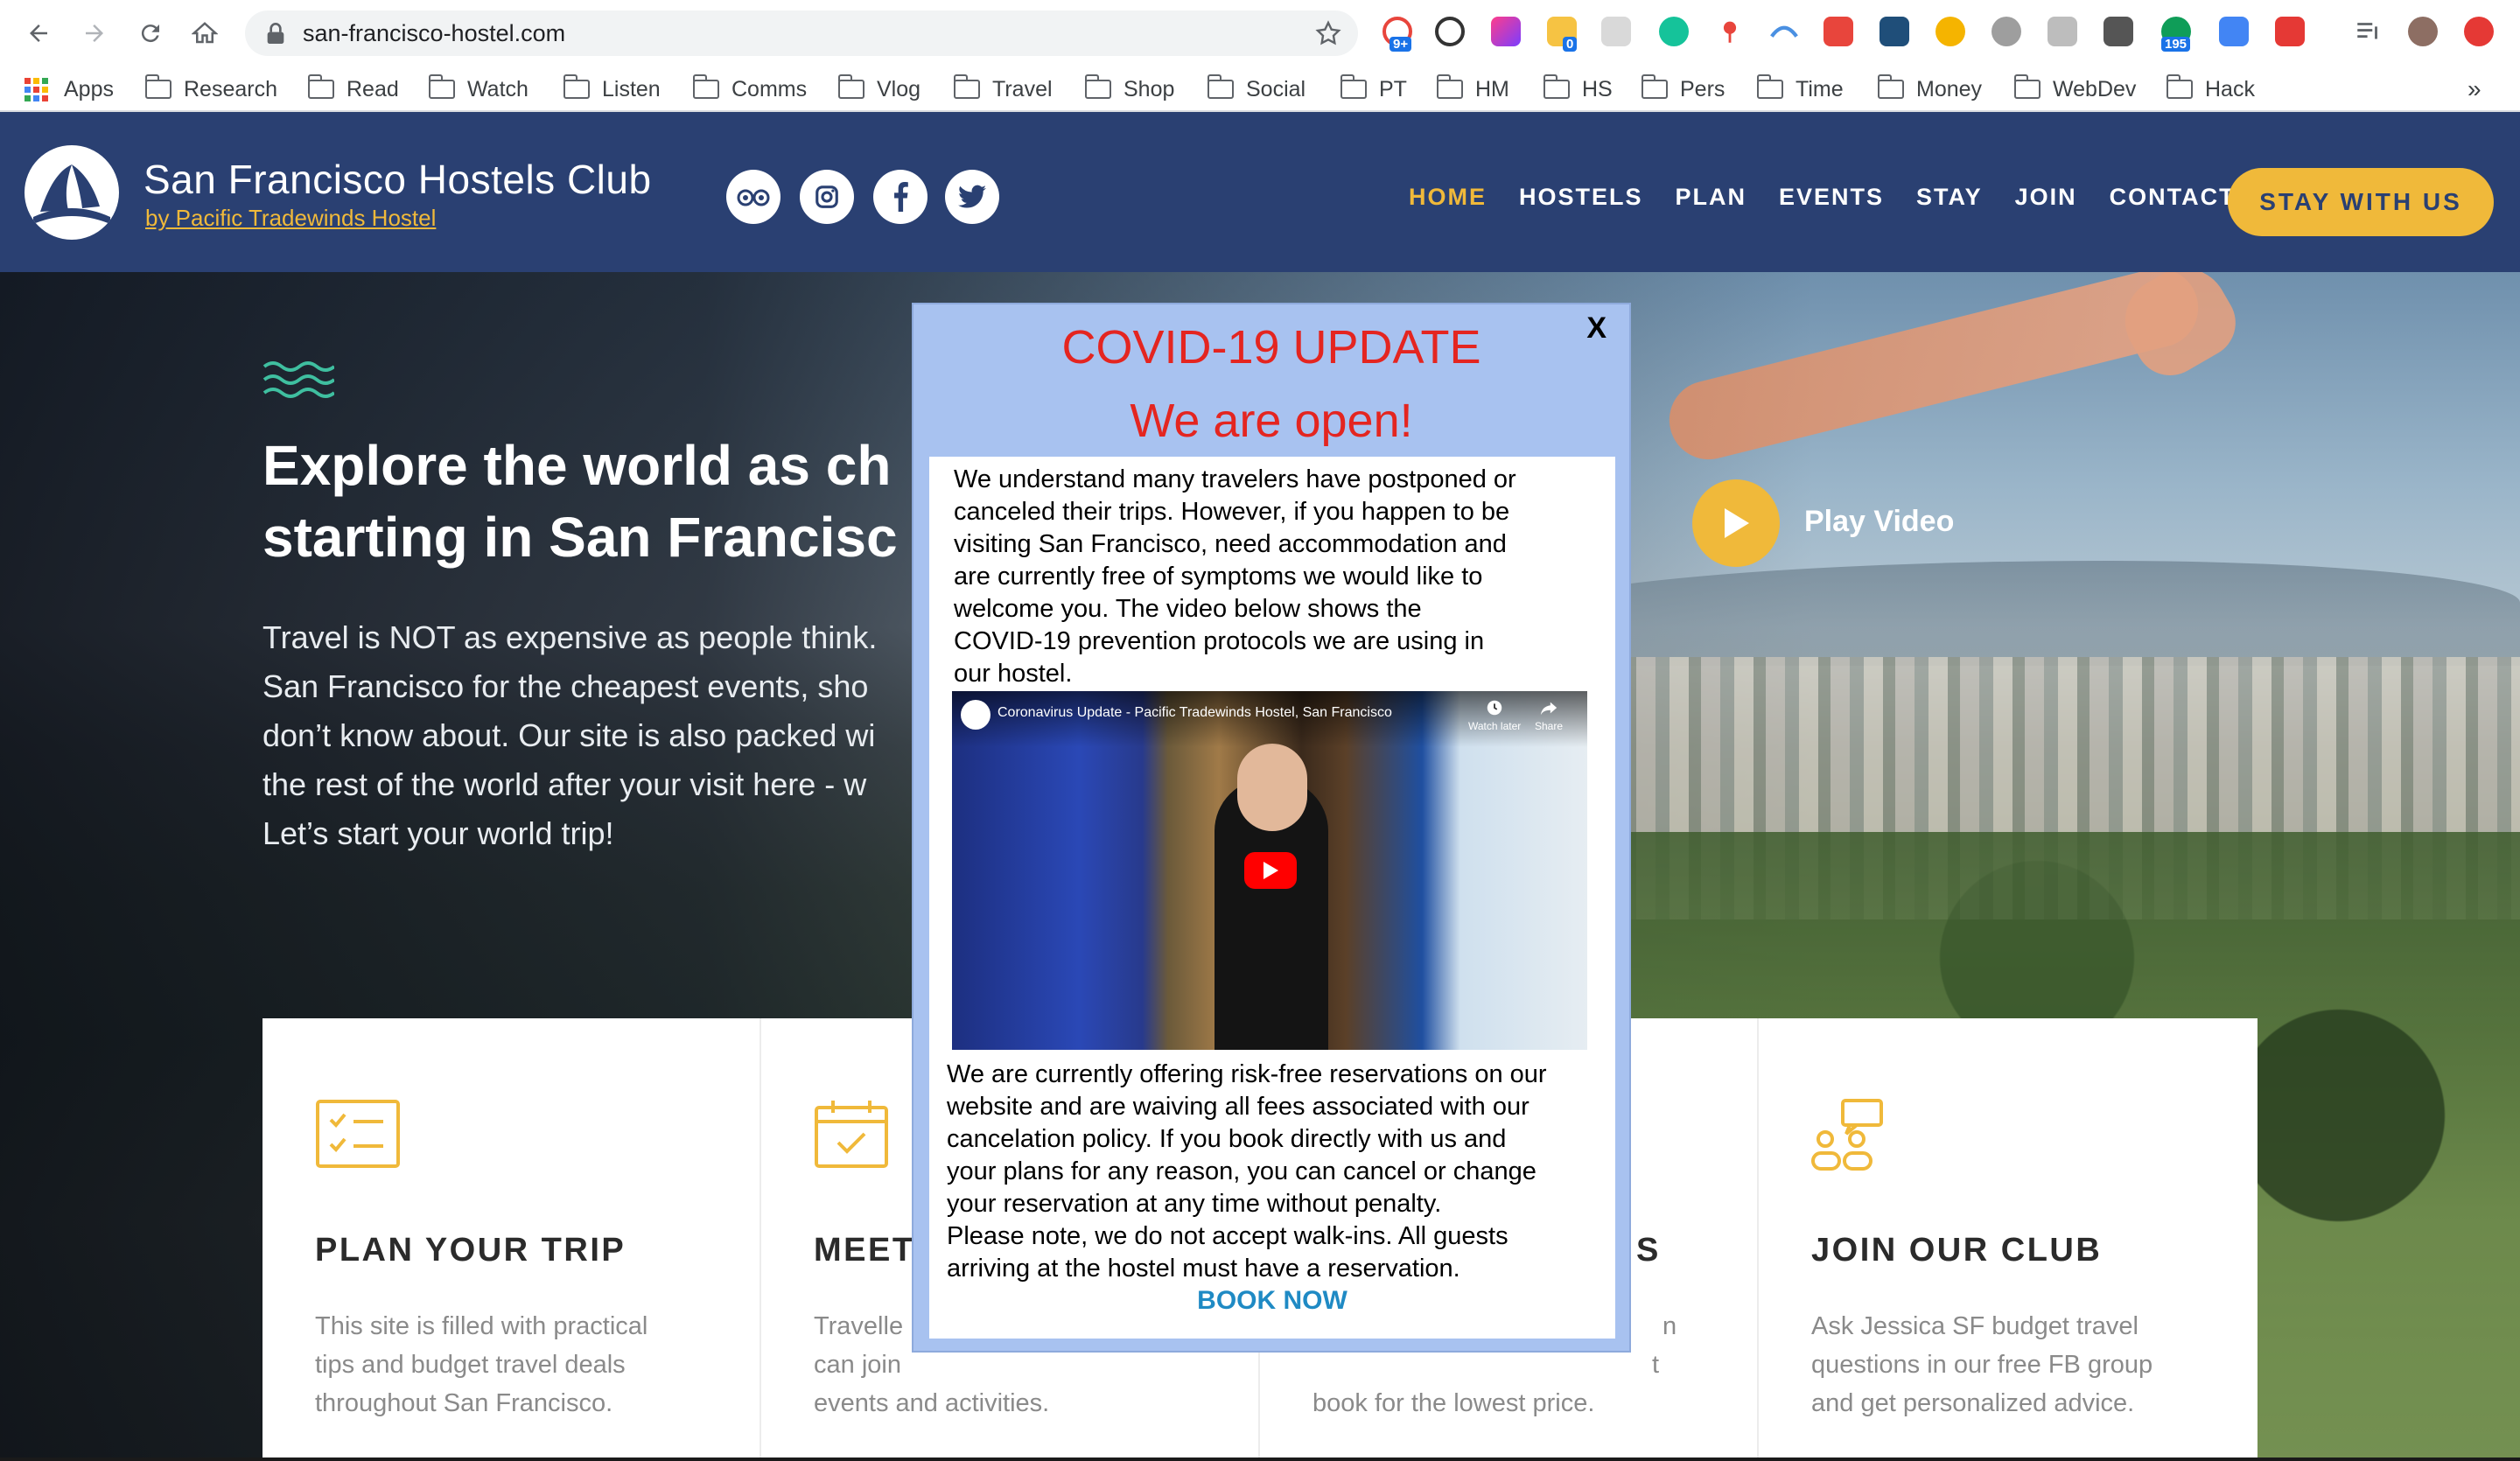 This screenshot has height=1461, width=2520. Describe the element at coordinates (827, 197) in the screenshot. I see `instagram-button` at that location.